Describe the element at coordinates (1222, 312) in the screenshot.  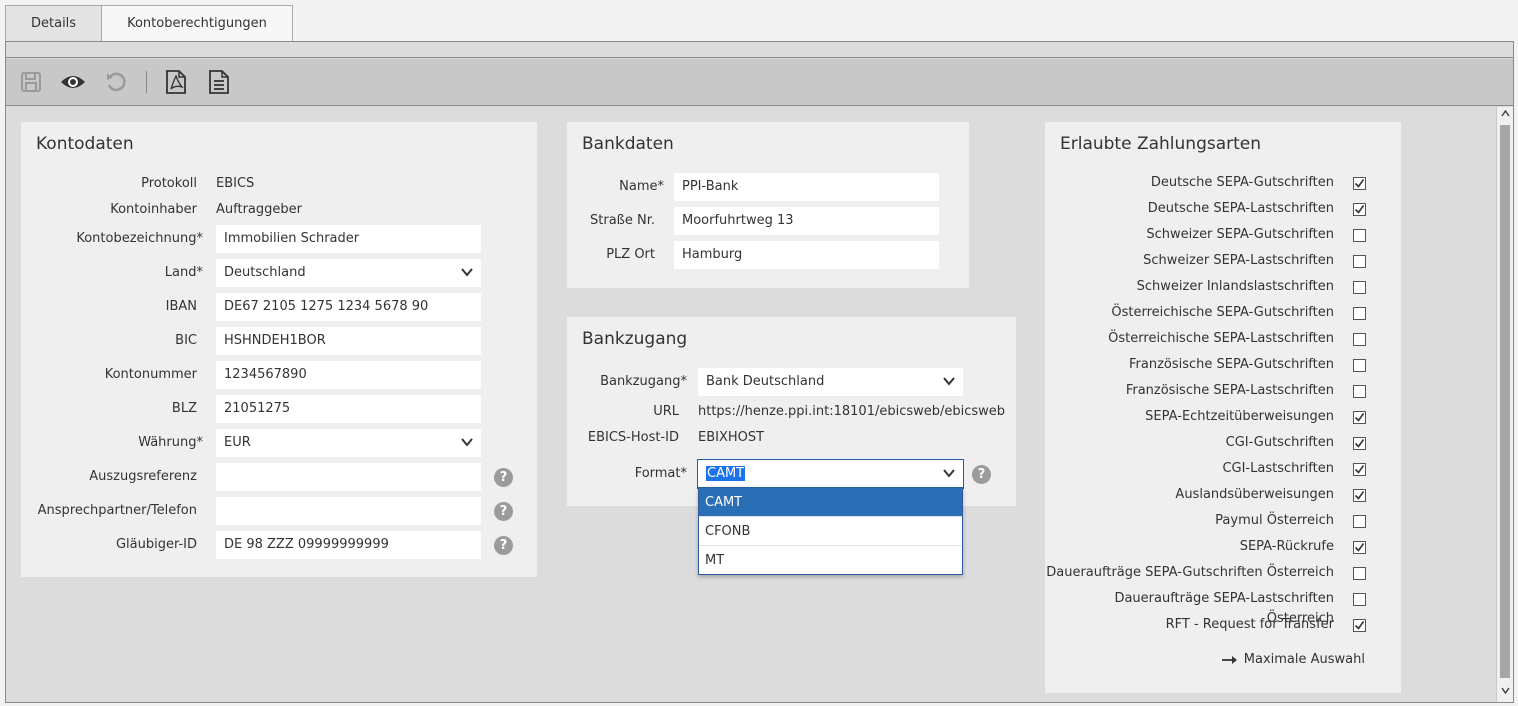
I see `payment-type-label: Österreichische SEPA-Gutschriften` at that location.